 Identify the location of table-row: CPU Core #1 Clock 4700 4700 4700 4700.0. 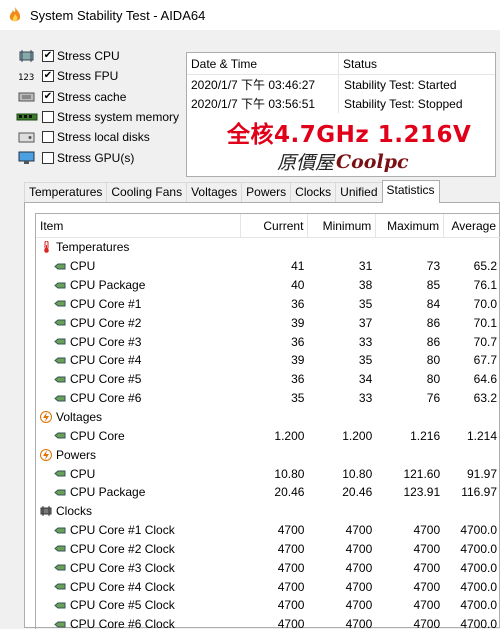
(268, 530).